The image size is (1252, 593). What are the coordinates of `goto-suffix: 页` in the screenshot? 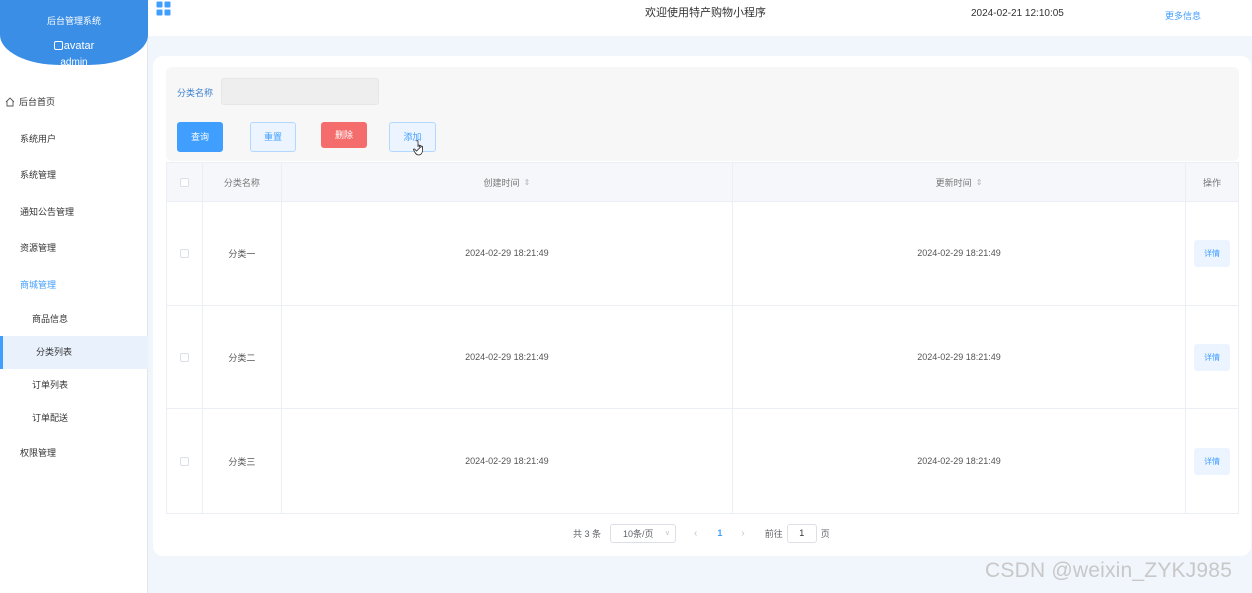 It's located at (825, 533).